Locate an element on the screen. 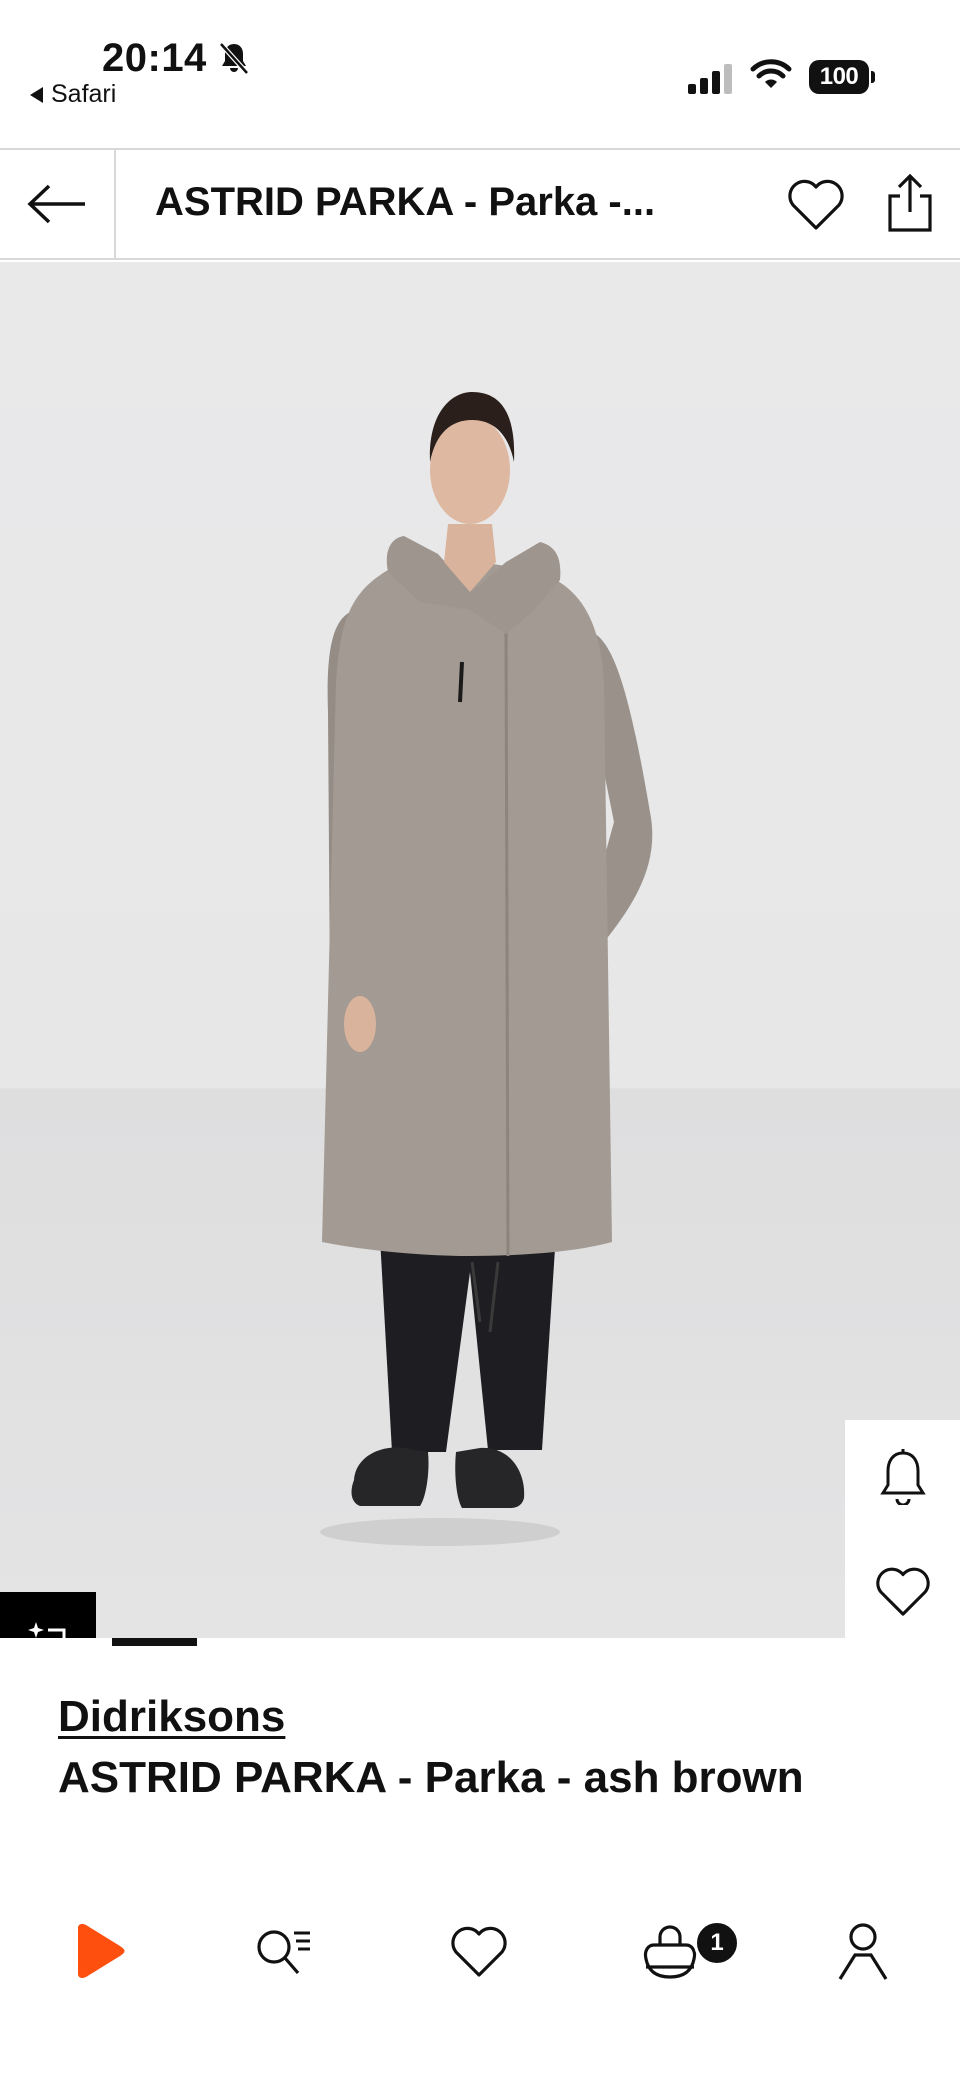 The width and height of the screenshot is (960, 2087). search-icon is located at coordinates (283, 1952).